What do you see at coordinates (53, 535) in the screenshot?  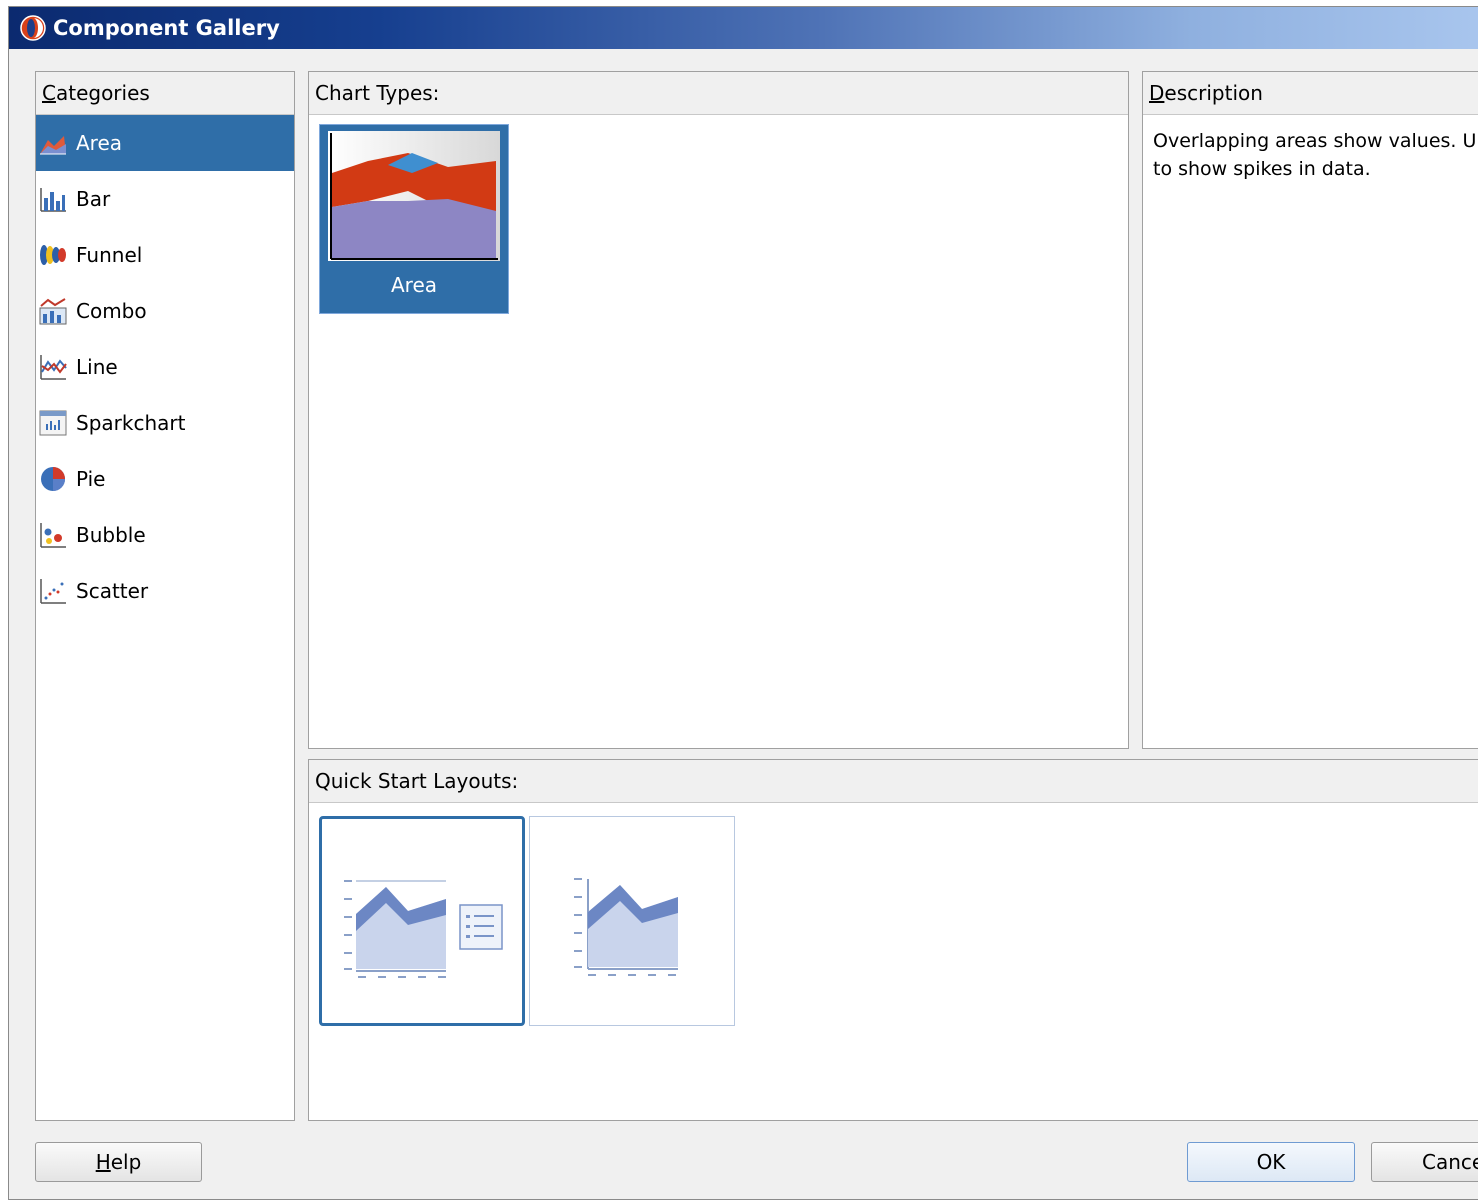 I see `bubble-chart-icon` at bounding box center [53, 535].